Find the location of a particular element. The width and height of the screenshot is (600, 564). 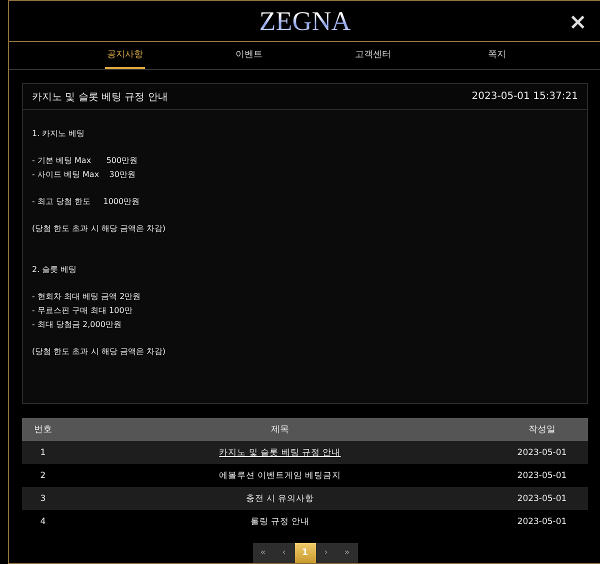

table-cell: 1 is located at coordinates (43, 452).